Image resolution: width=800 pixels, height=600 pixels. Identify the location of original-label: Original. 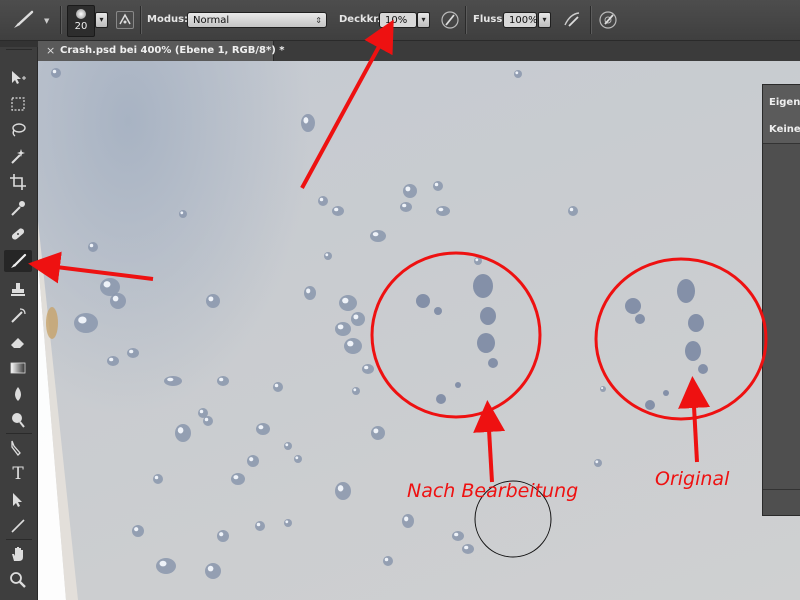
(692, 479).